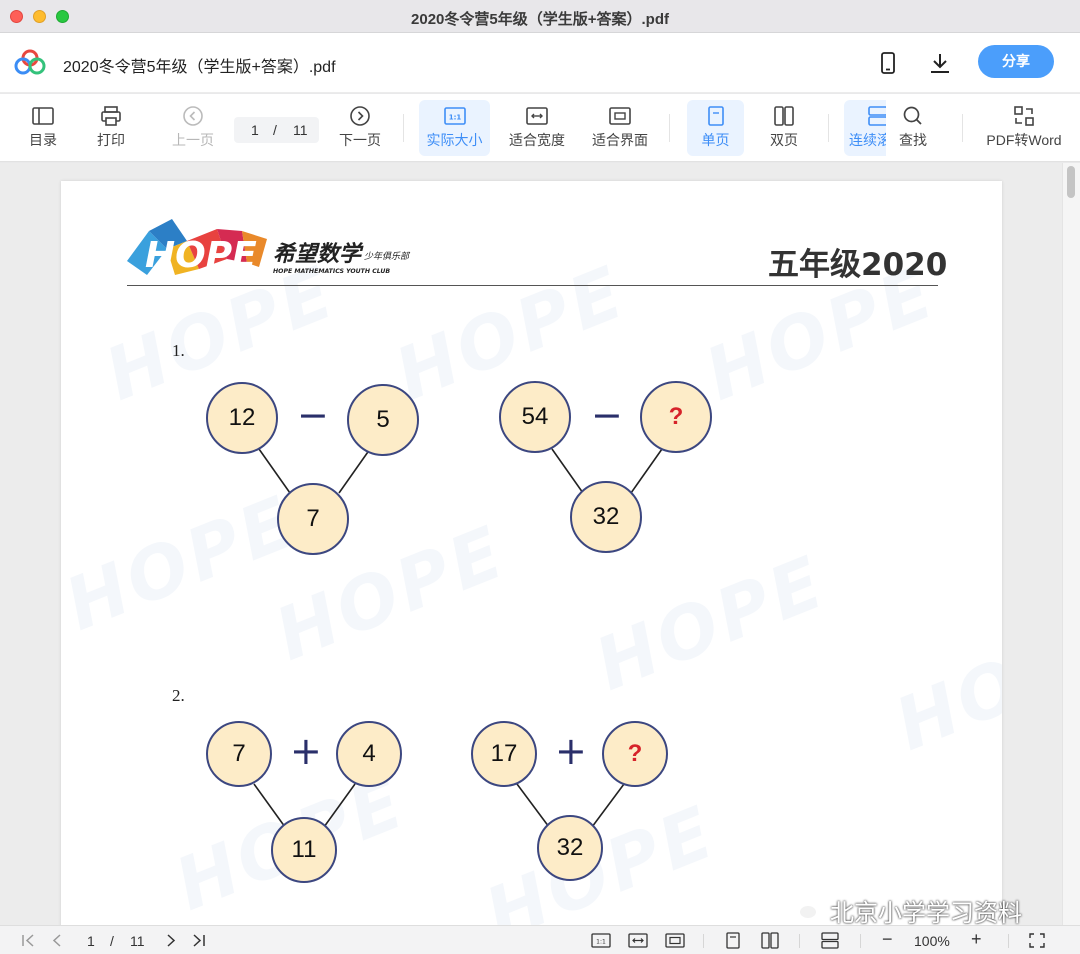 The height and width of the screenshot is (954, 1080). I want to click on overlay-watermark-text: 北京小学学习资料, so click(926, 912).